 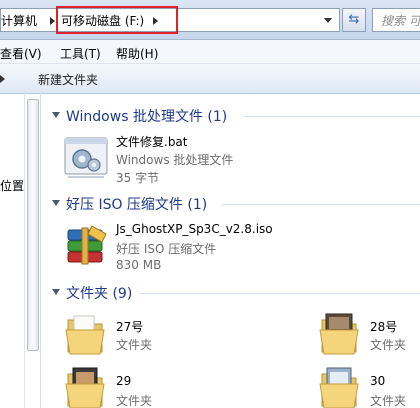 I want to click on refresh-button: ⇆, so click(x=354, y=20).